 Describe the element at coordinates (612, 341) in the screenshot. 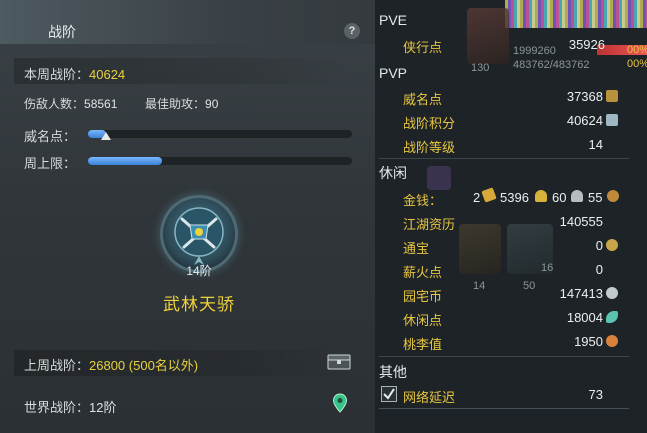

I see `peach-icon` at that location.